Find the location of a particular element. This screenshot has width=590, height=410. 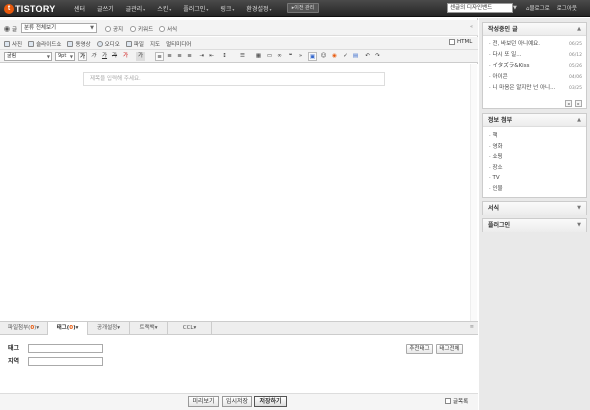

html-mode-checkbox: HTML is located at coordinates (460, 42).